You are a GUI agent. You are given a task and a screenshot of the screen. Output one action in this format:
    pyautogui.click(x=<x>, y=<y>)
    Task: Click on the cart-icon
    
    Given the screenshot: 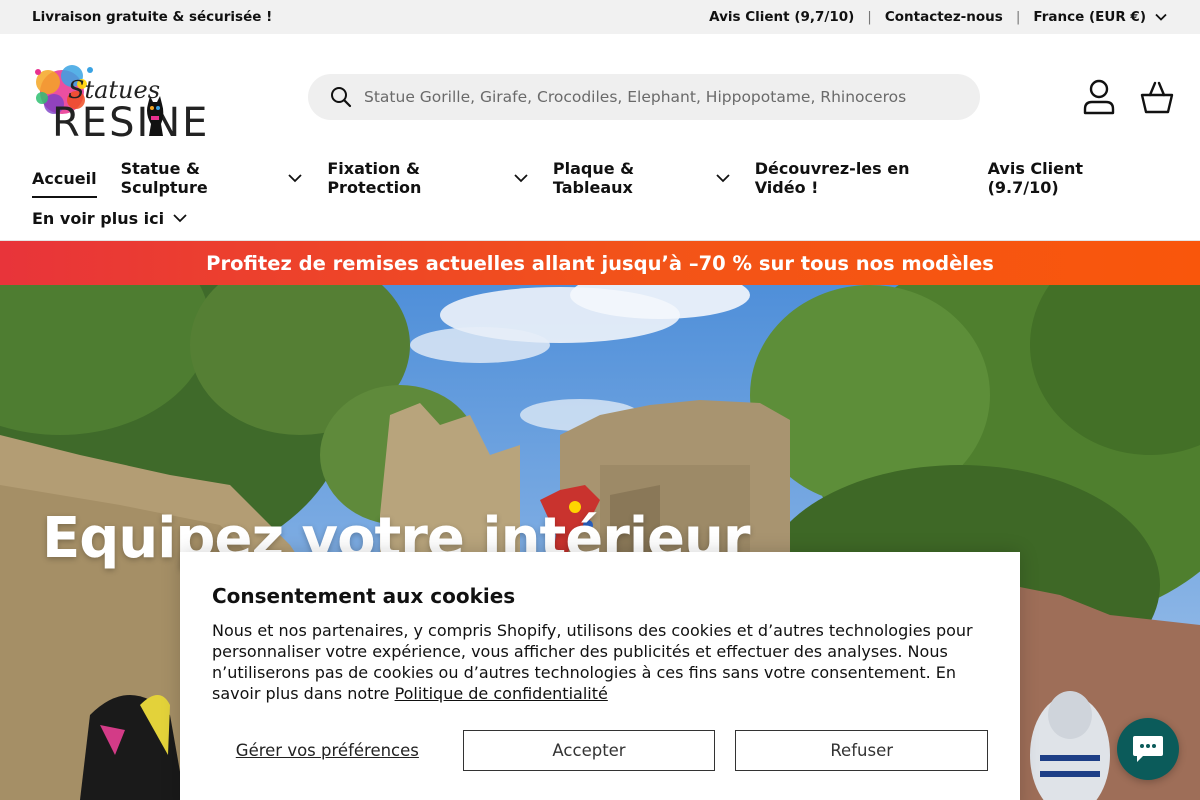 What is the action you would take?
    pyautogui.click(x=1157, y=97)
    